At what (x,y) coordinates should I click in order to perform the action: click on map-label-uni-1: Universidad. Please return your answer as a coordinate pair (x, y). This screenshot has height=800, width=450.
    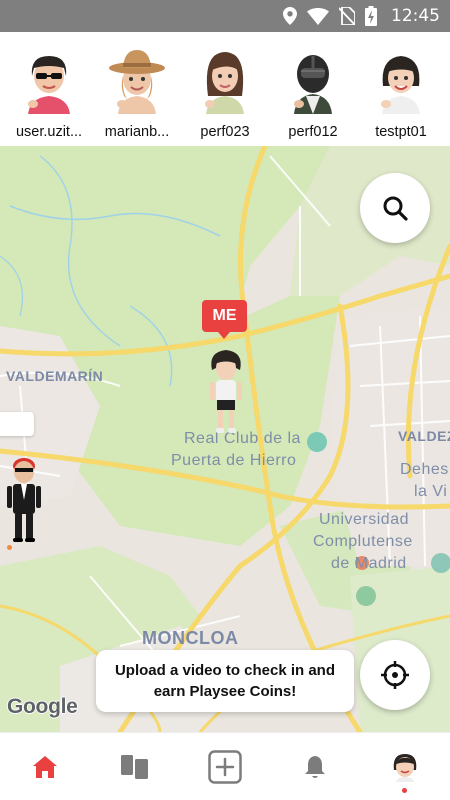
    Looking at the image, I should click on (364, 519).